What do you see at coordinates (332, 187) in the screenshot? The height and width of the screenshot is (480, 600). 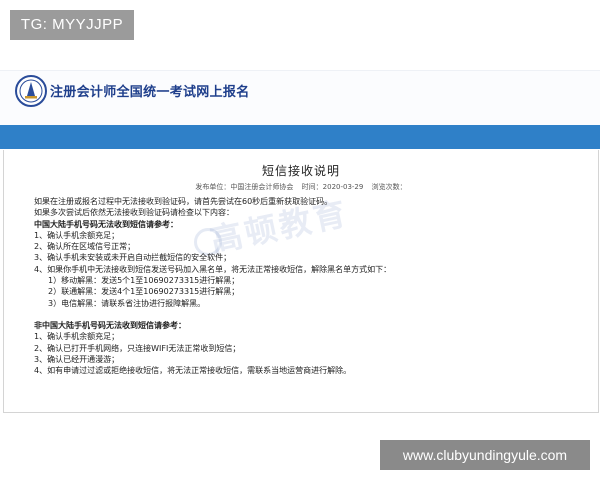 I see `publish-time: 时间：2020-03-29` at bounding box center [332, 187].